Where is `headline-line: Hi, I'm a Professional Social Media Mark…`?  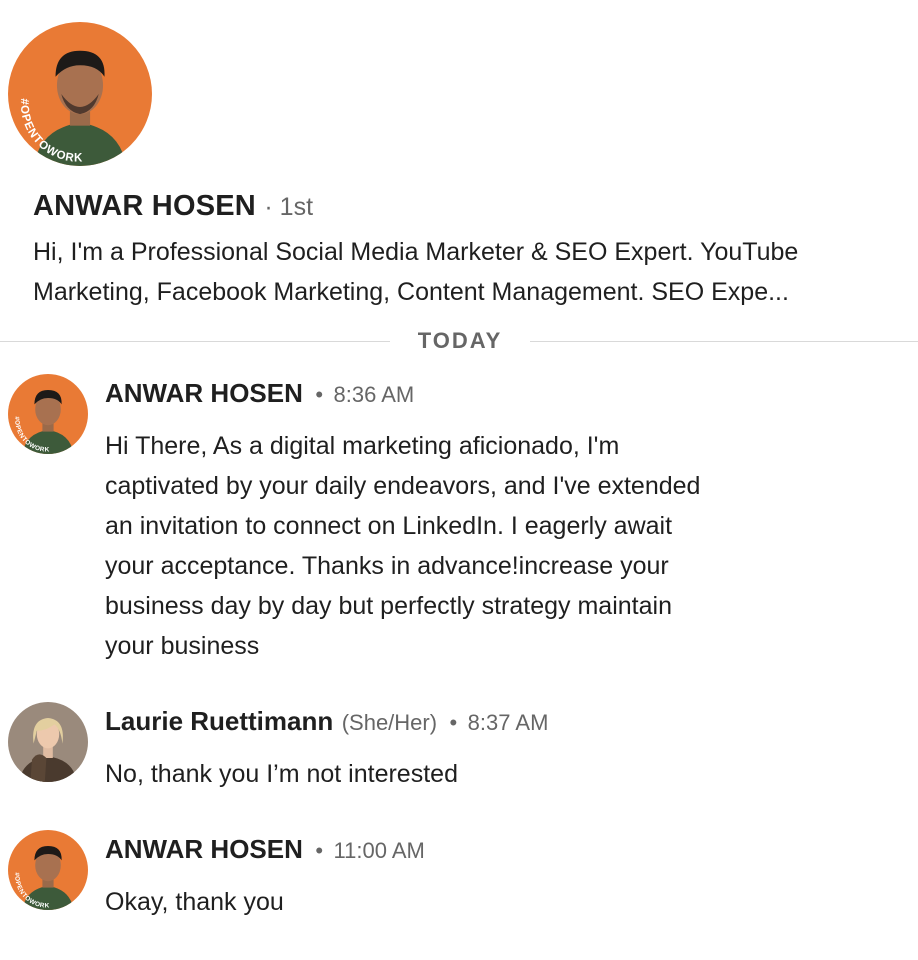
headline-line: Hi, I'm a Professional Social Media Mark… is located at coordinates (416, 252).